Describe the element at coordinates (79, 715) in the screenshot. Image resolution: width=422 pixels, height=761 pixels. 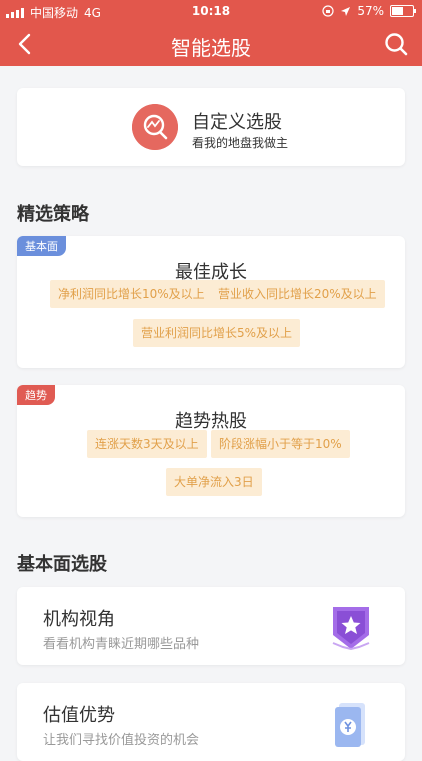
I see `fundamental-title: 估值优势` at that location.